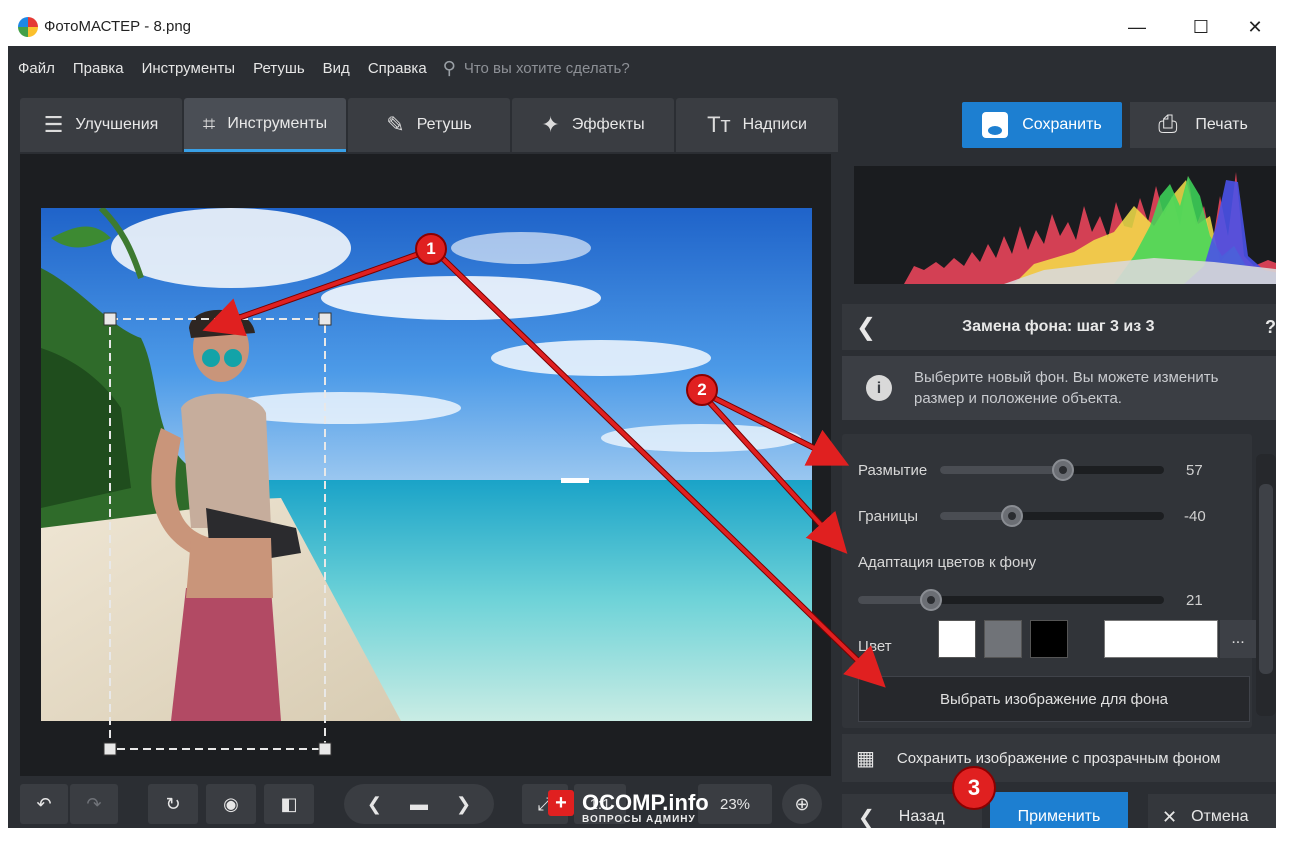 The height and width of the screenshot is (844, 1293). What do you see at coordinates (1212, 811) in the screenshot?
I see `cancel-button: ✕ Отмена` at bounding box center [1212, 811].